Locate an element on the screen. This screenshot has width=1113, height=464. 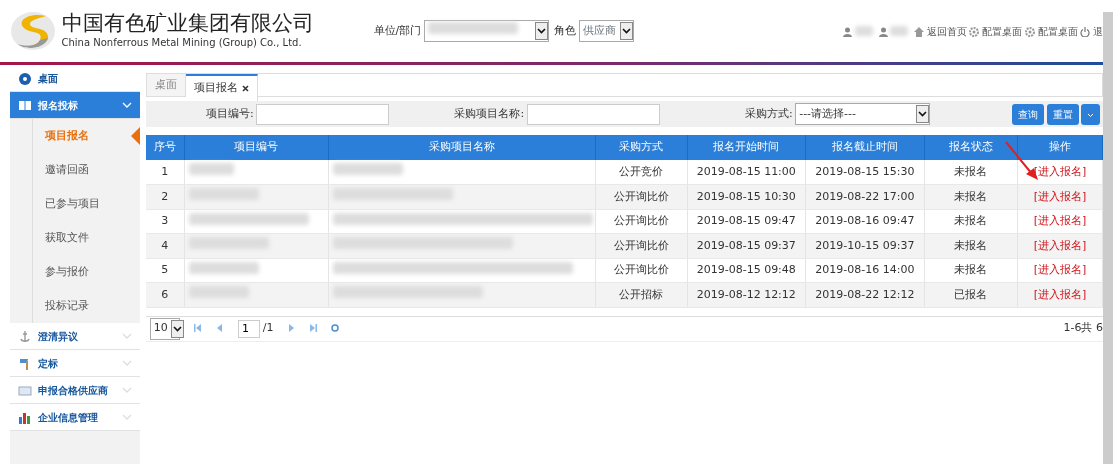
tab: 项目报名 is located at coordinates (222, 87).